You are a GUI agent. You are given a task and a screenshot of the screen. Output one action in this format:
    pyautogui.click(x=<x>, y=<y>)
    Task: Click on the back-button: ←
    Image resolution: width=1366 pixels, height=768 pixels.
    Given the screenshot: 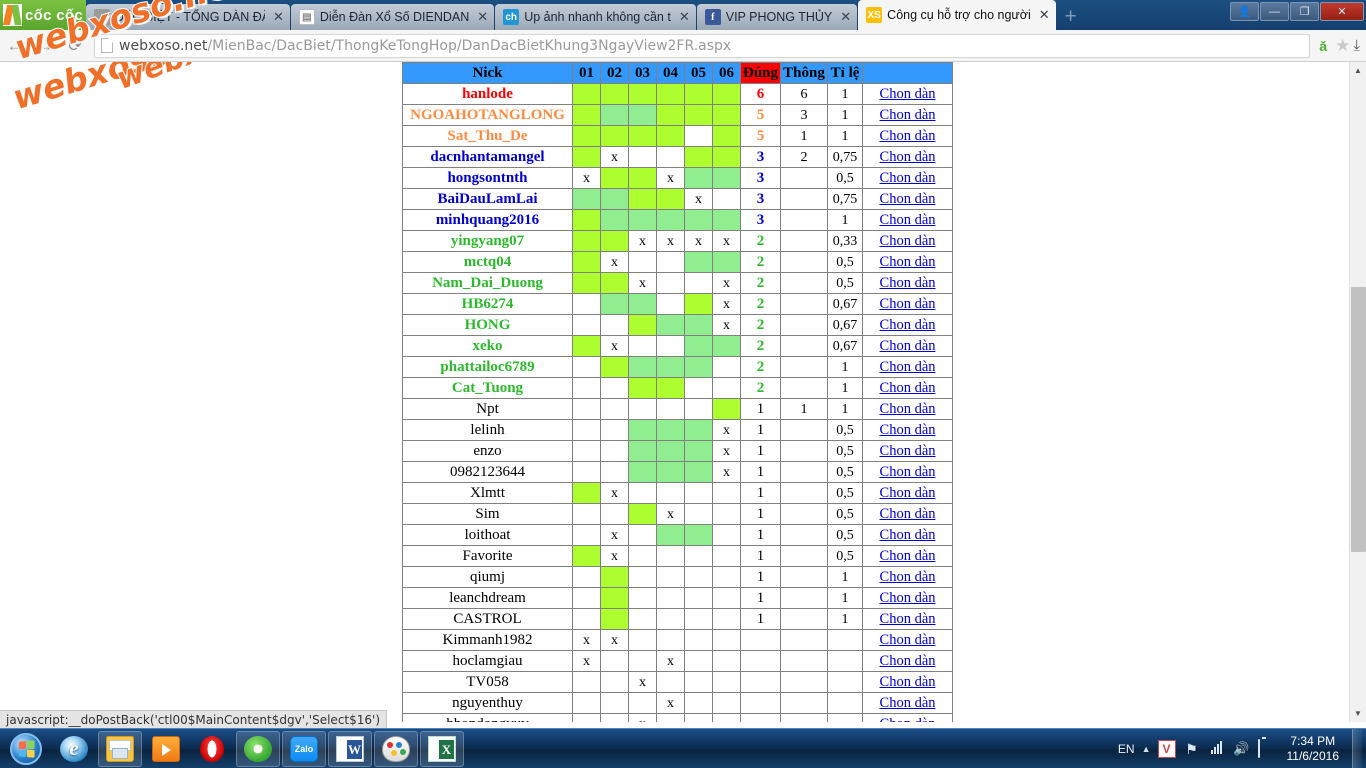 What is the action you would take?
    pyautogui.click(x=15, y=46)
    